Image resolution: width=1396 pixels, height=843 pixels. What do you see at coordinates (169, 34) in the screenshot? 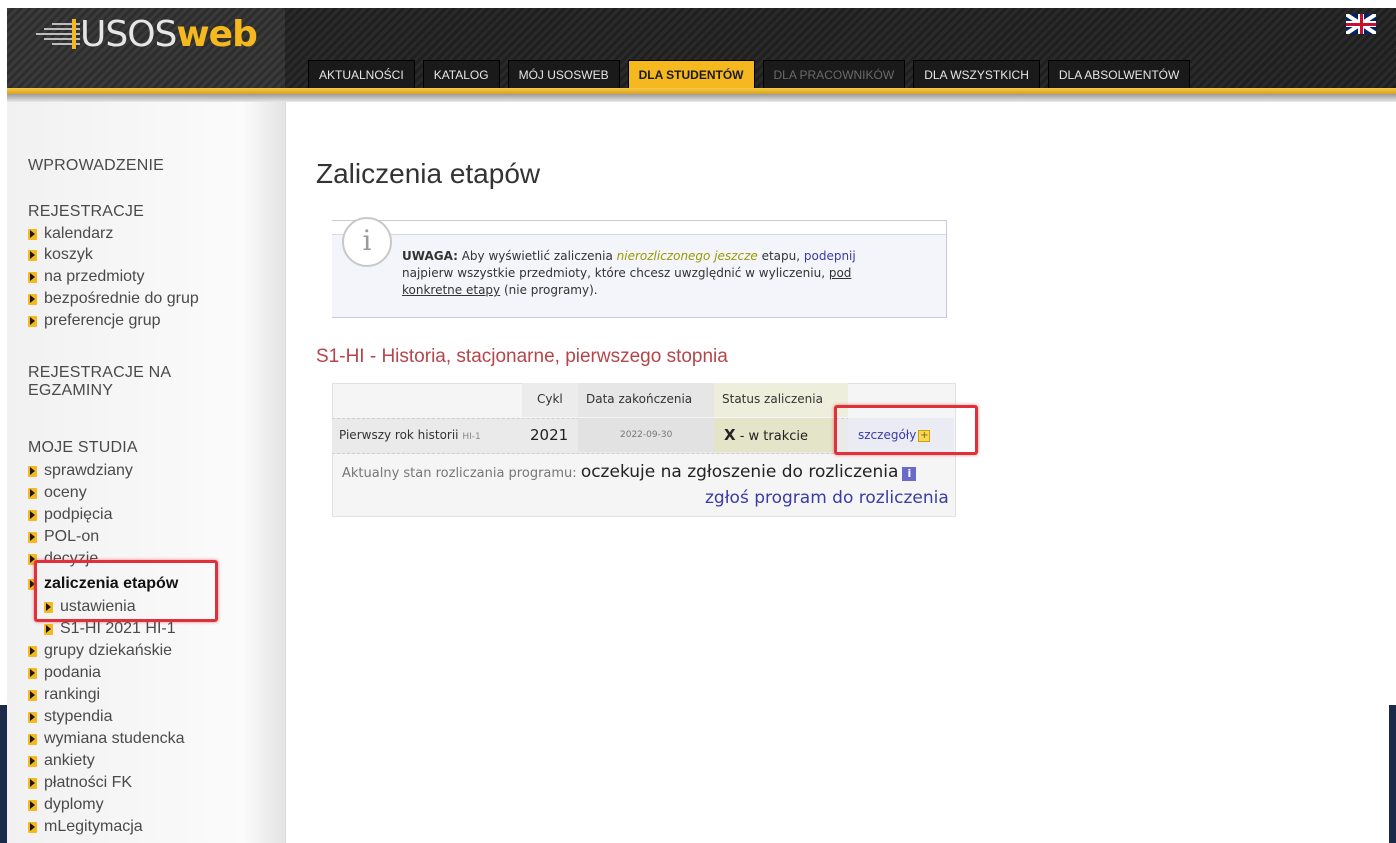
I see `logo-text: USOSweb` at bounding box center [169, 34].